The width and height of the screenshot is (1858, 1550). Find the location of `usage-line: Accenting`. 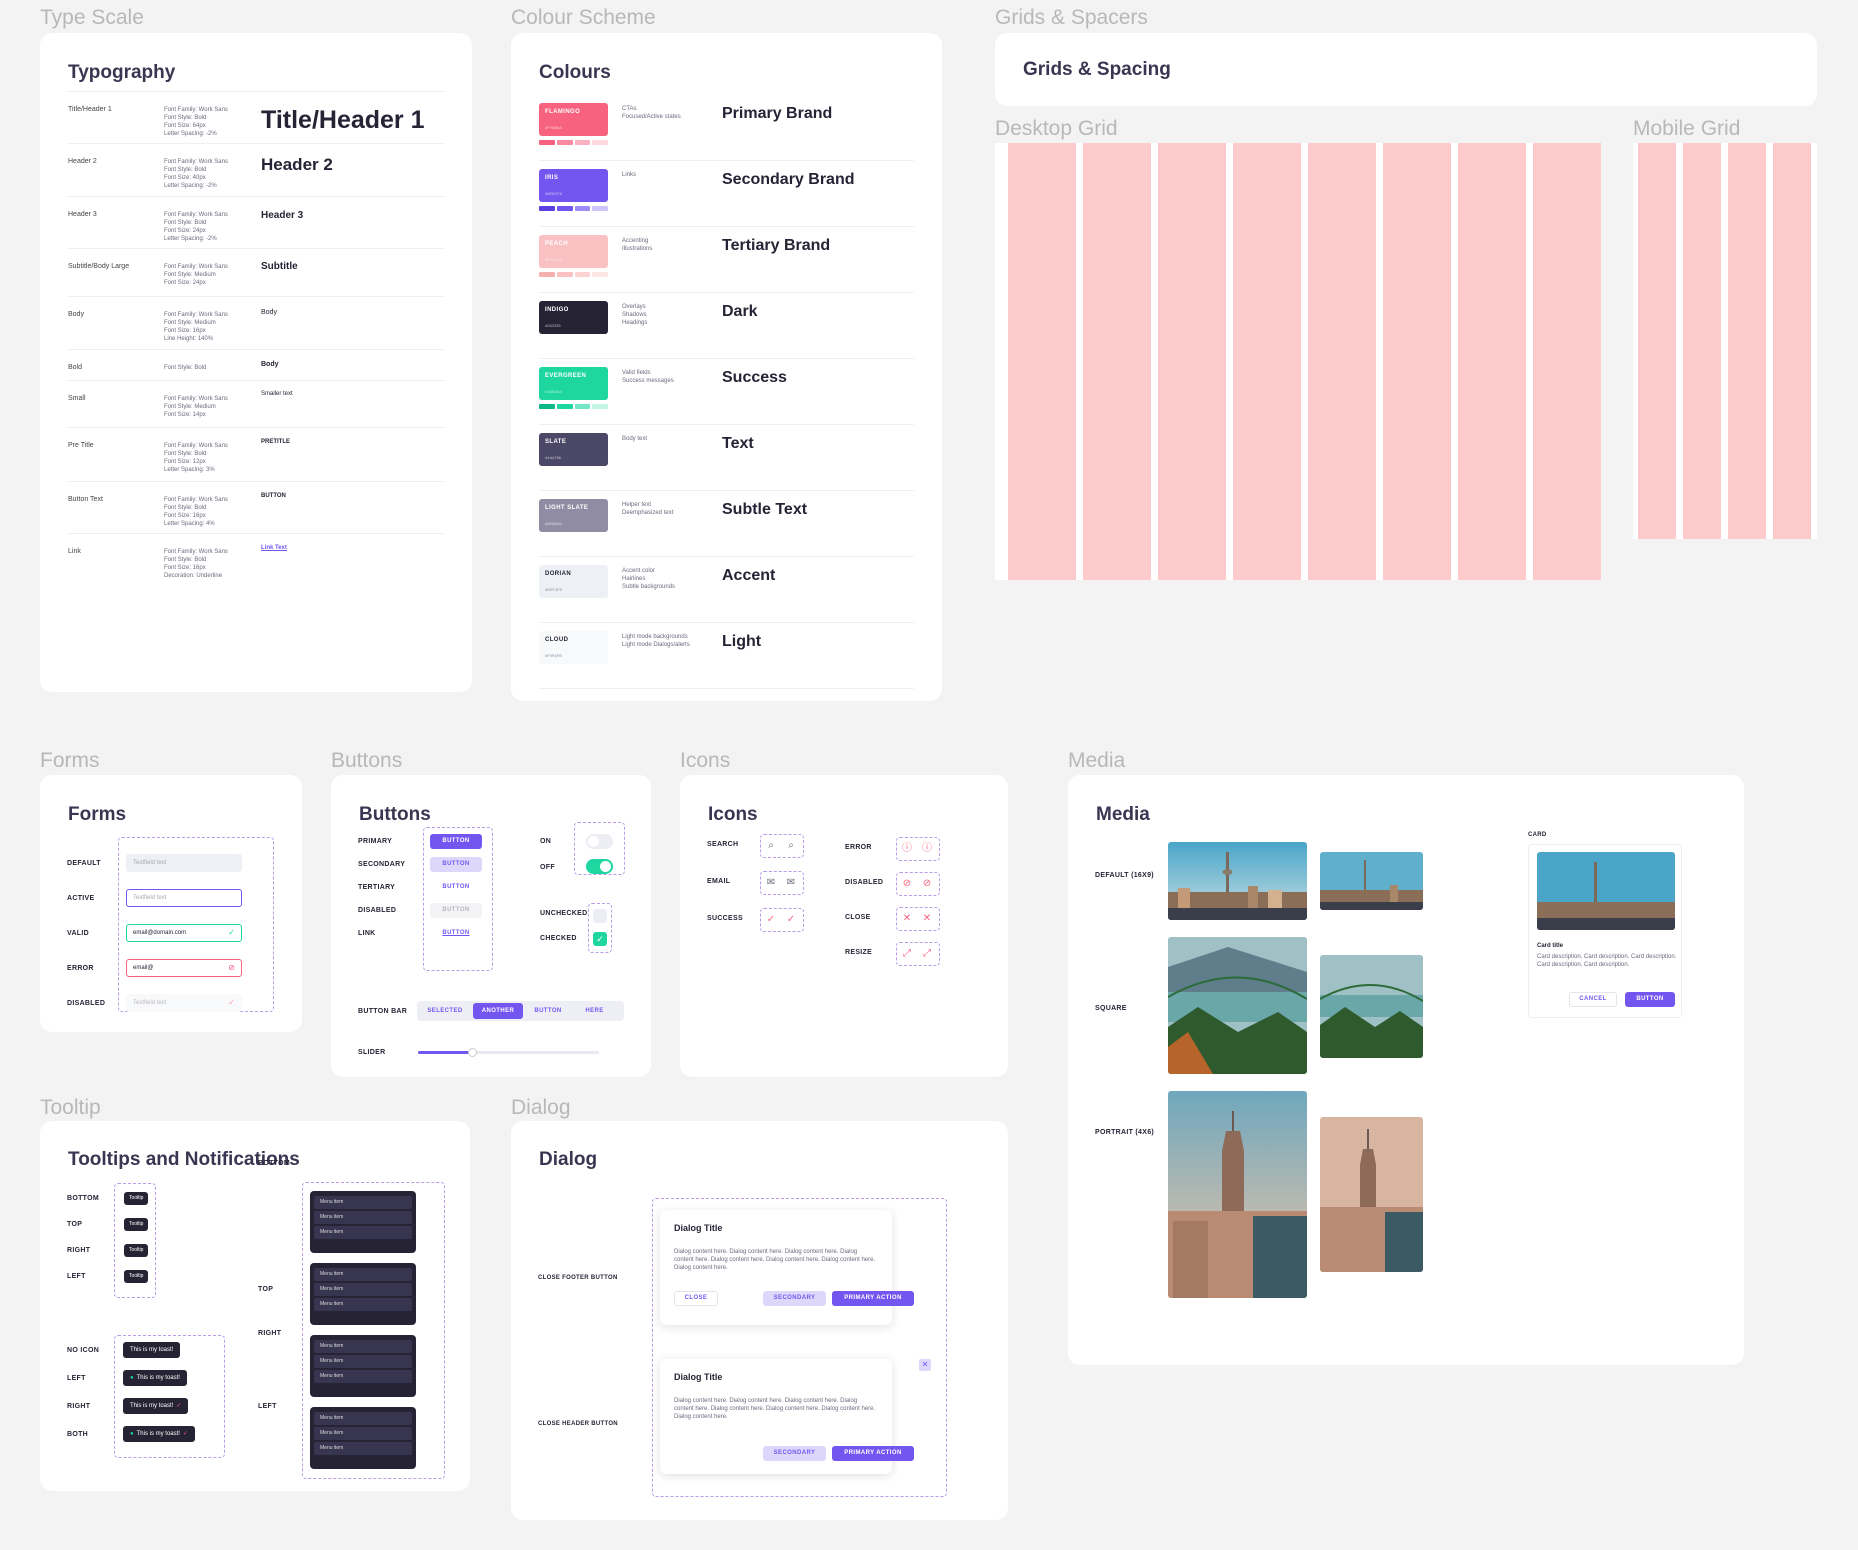

usage-line: Accenting is located at coordinates (635, 241).